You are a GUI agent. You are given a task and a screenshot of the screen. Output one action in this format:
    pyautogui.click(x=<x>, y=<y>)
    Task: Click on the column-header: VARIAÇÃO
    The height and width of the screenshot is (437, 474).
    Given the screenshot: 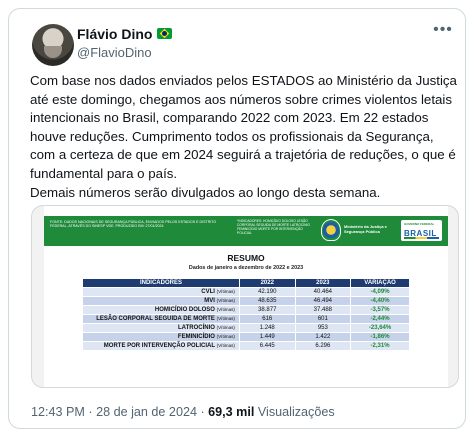 What is the action you would take?
    pyautogui.click(x=380, y=283)
    